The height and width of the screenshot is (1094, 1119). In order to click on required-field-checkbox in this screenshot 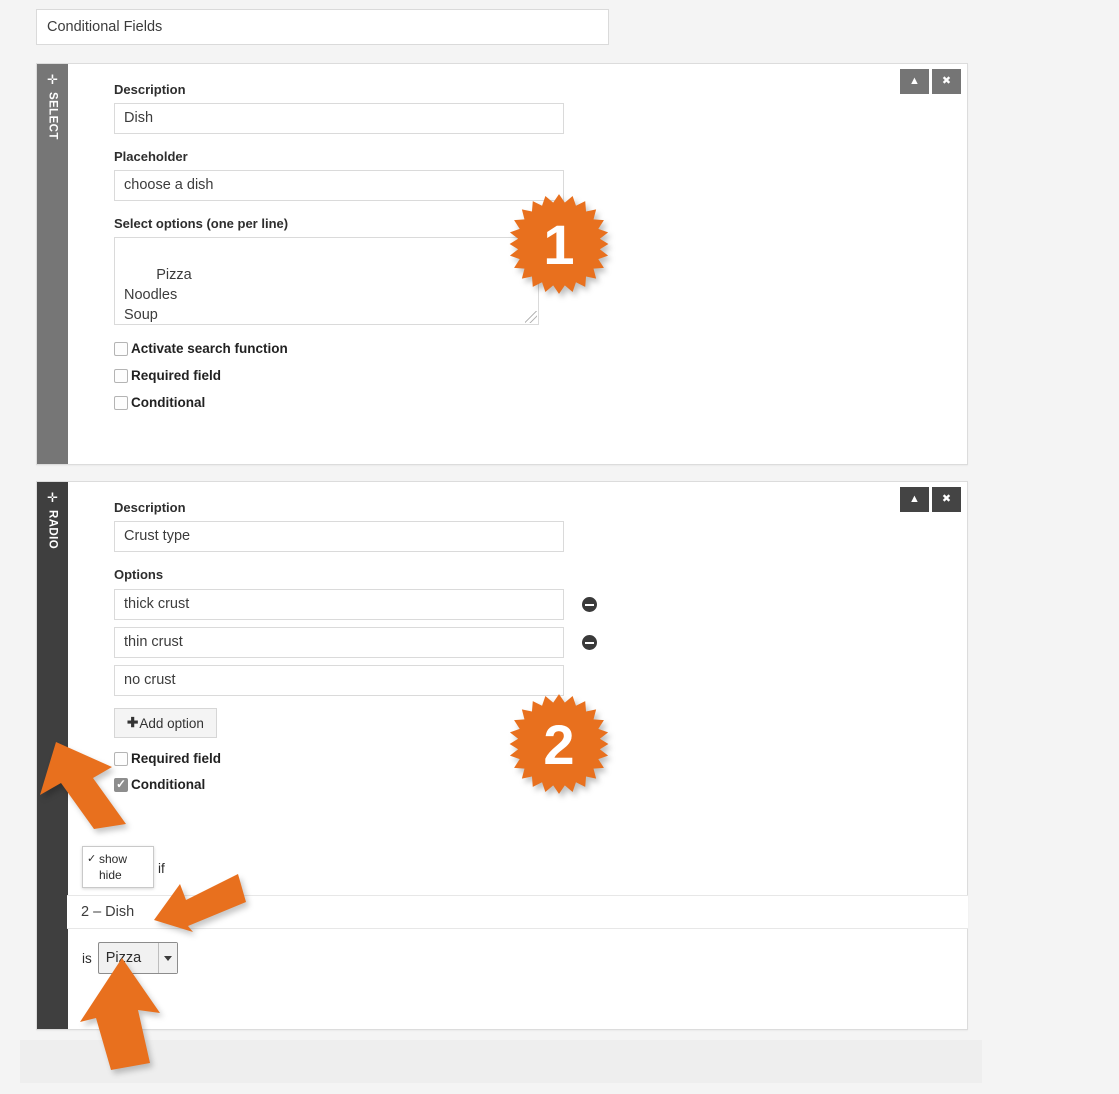, I will do `click(121, 375)`.